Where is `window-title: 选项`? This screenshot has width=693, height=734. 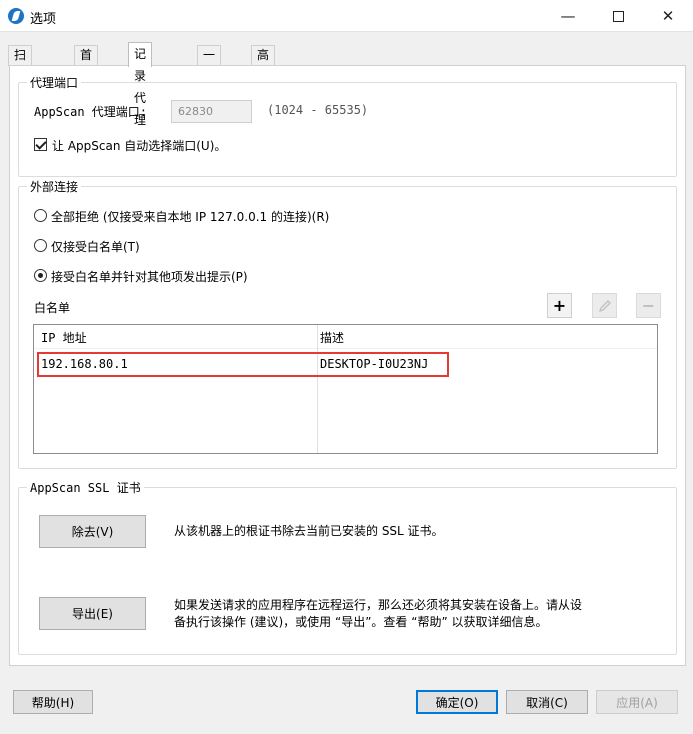
window-title: 选项 is located at coordinates (43, 19).